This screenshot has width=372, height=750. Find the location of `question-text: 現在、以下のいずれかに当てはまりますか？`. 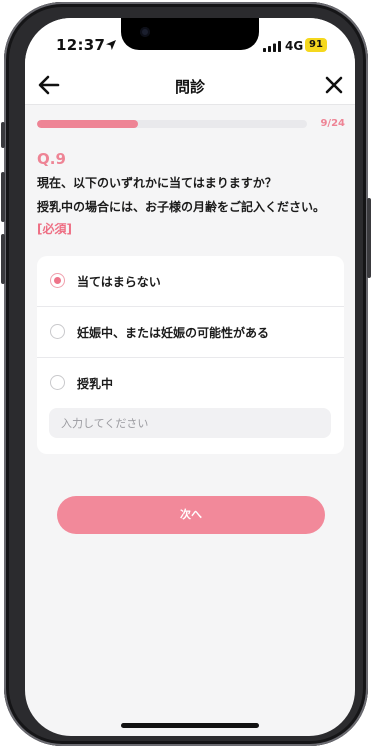

question-text: 現在、以下のいずれかに当てはまりますか？ is located at coordinates (157, 183).